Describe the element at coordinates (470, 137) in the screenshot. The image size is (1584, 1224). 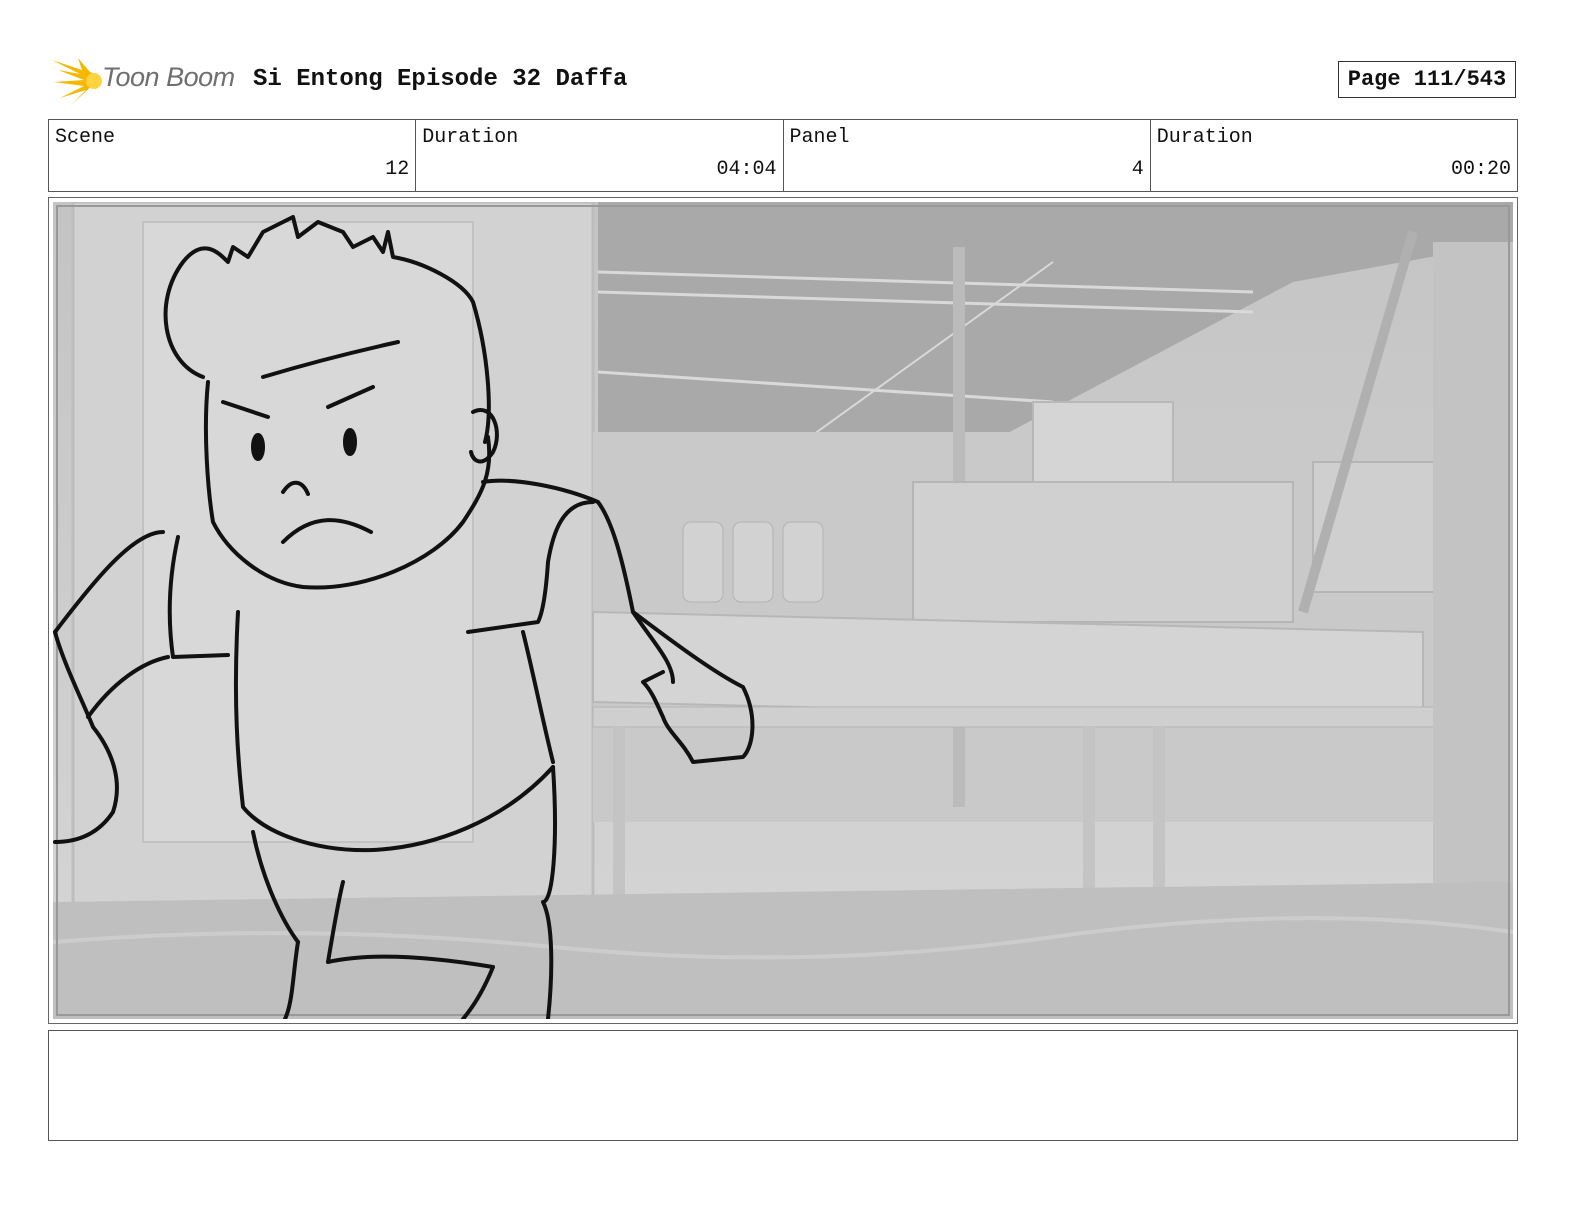
I see `scene-duration-label: Duration` at that location.